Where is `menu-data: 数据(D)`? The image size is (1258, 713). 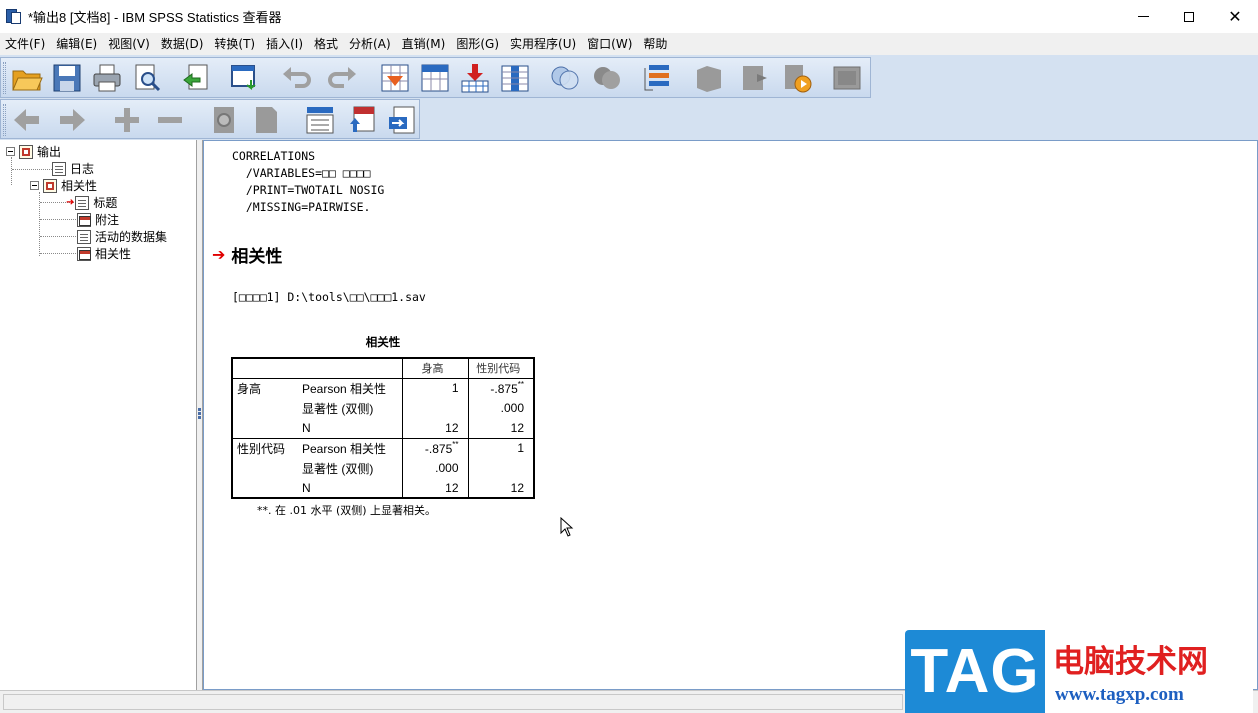
menu-data: 数据(D) is located at coordinates (183, 44).